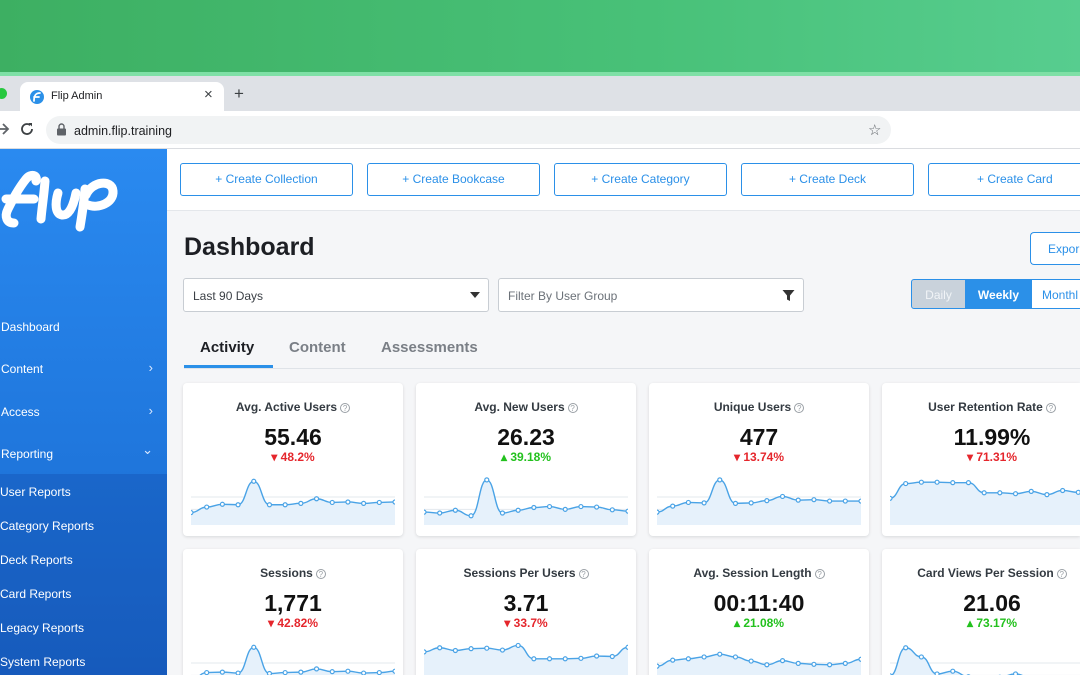 The height and width of the screenshot is (675, 1080). I want to click on url-text: admin.flip.training, so click(123, 131).